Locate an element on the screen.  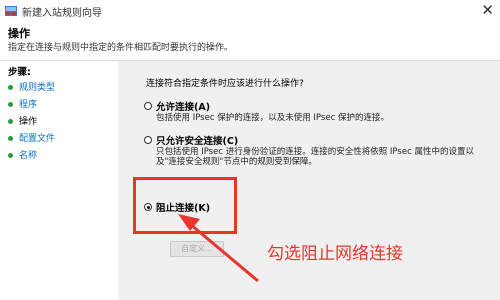
sidebar-item-rule-type: 规则类型 is located at coordinates (31, 86).